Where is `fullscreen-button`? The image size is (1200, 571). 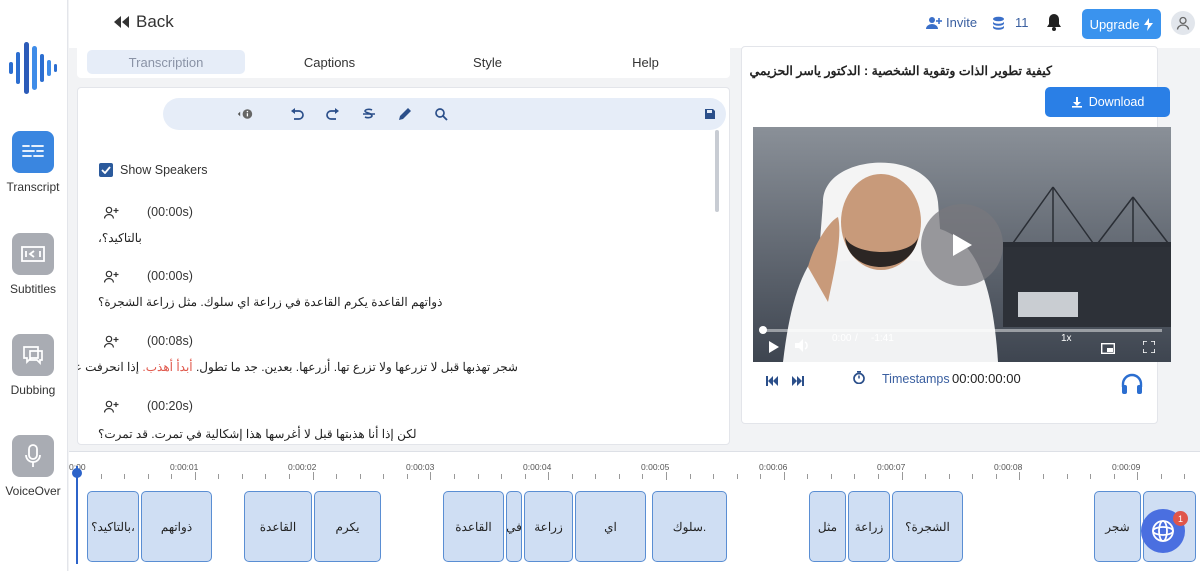 fullscreen-button is located at coordinates (1149, 349).